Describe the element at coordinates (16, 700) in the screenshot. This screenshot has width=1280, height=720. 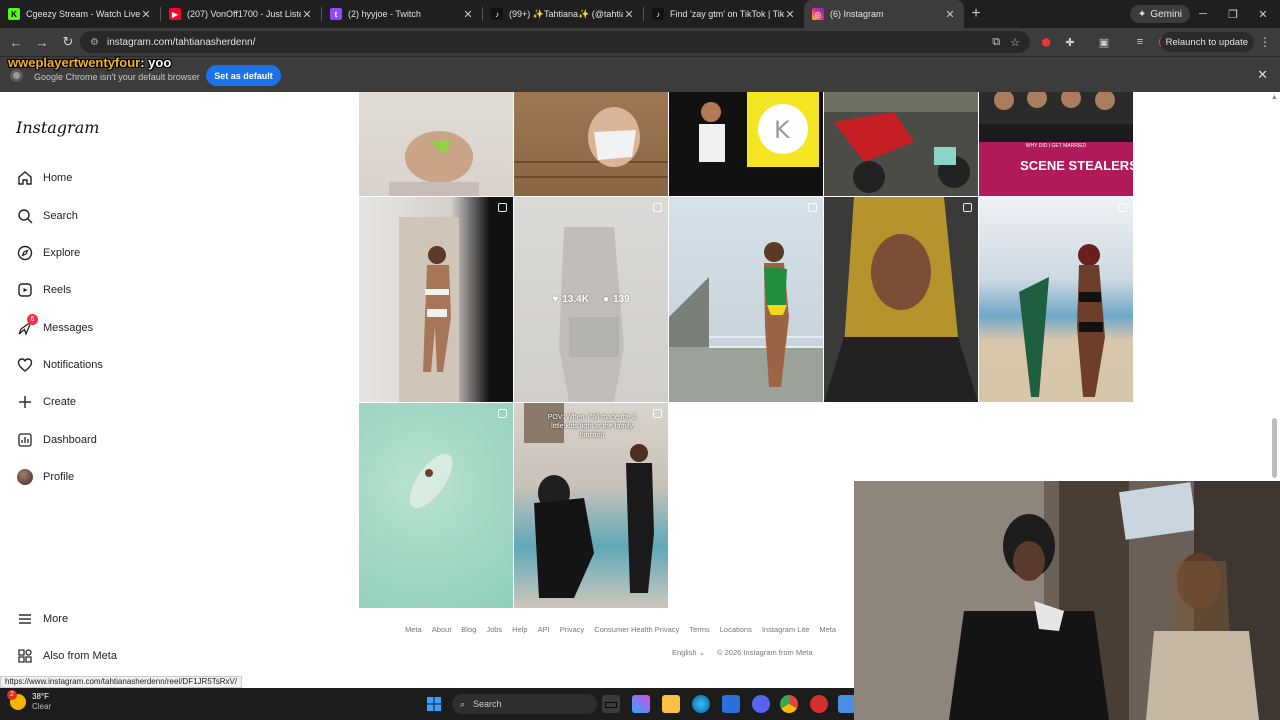
I see `sun-icon: 2` at that location.